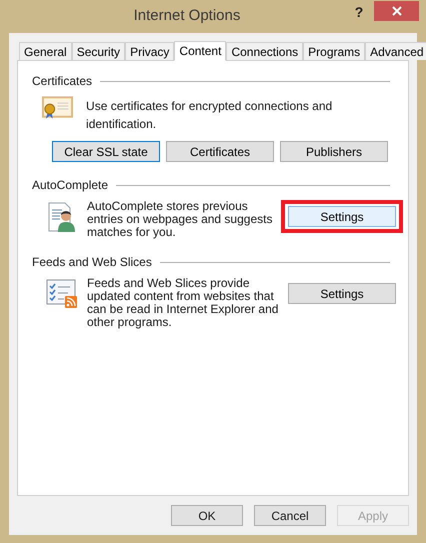 Image resolution: width=426 pixels, height=543 pixels. Describe the element at coordinates (210, 115) in the screenshot. I see `description-text: Use certificates for encrypted connections and identification.` at that location.